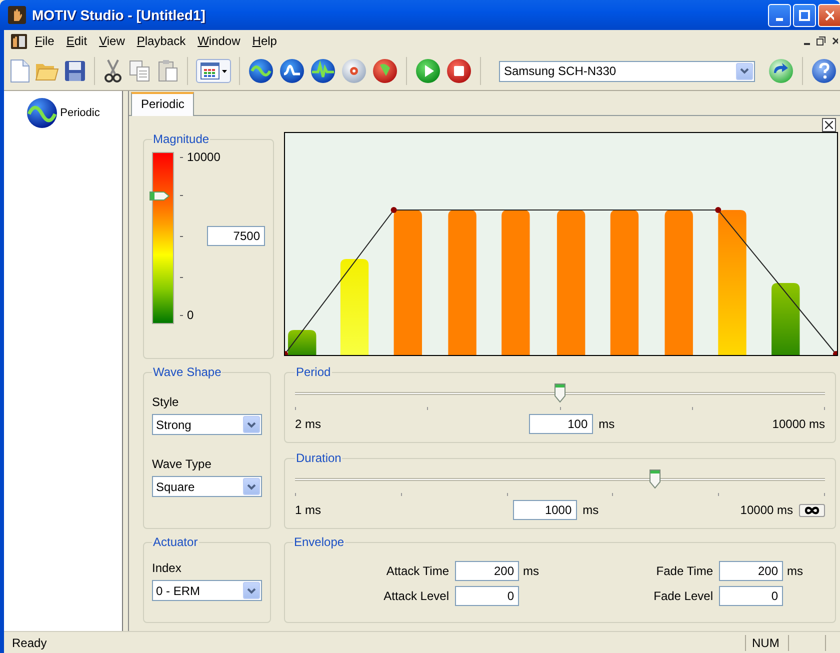  Describe the element at coordinates (821, 41) in the screenshot. I see `restore-icon` at that location.